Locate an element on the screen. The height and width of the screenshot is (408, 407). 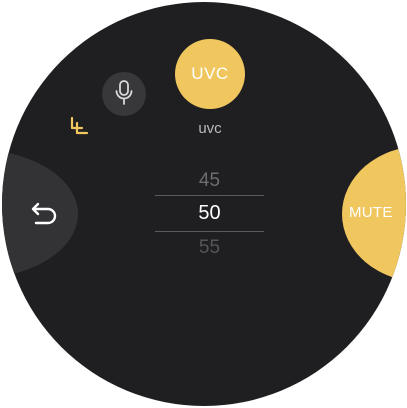
microphone-icon is located at coordinates (124, 93).